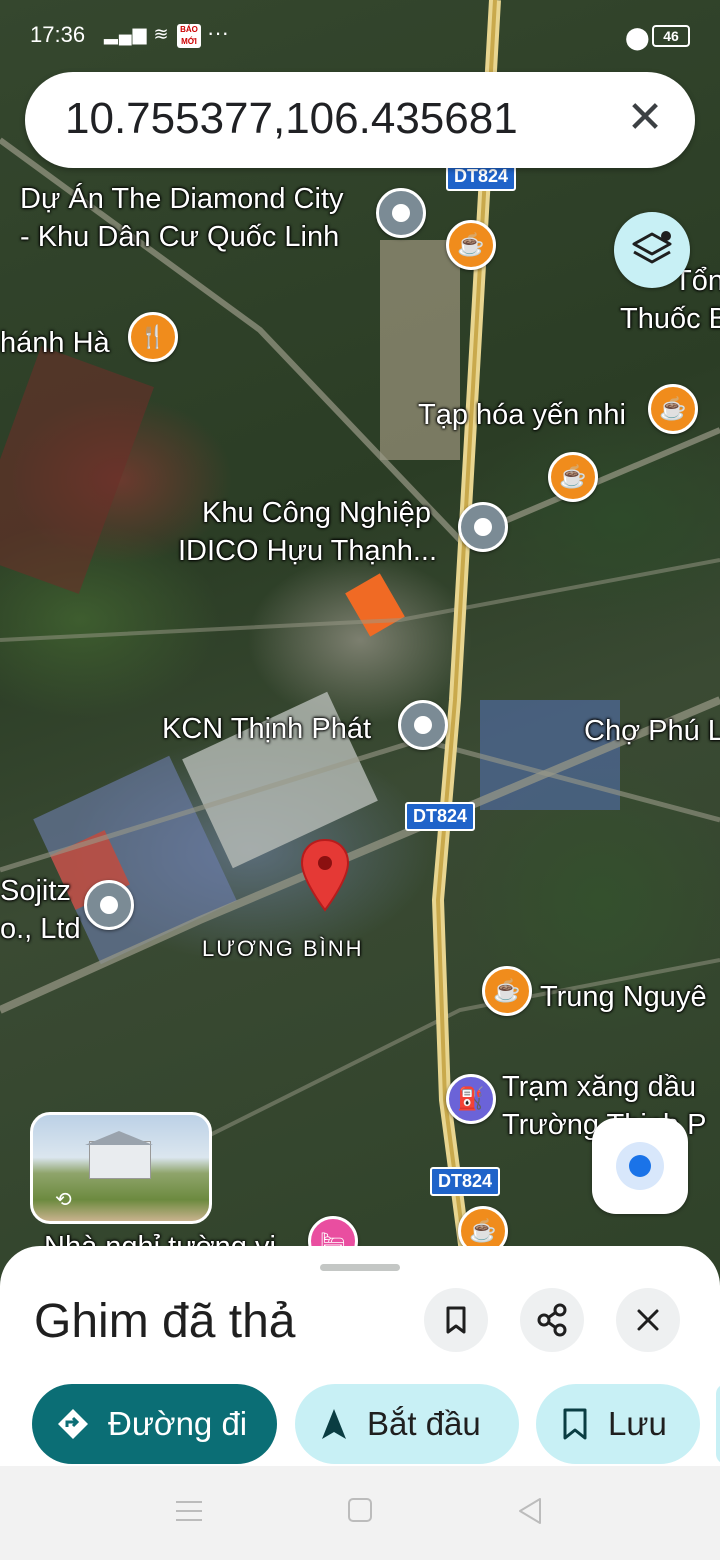 The image size is (720, 1560). What do you see at coordinates (58, 34) in the screenshot?
I see `status-time: 17:36` at bounding box center [58, 34].